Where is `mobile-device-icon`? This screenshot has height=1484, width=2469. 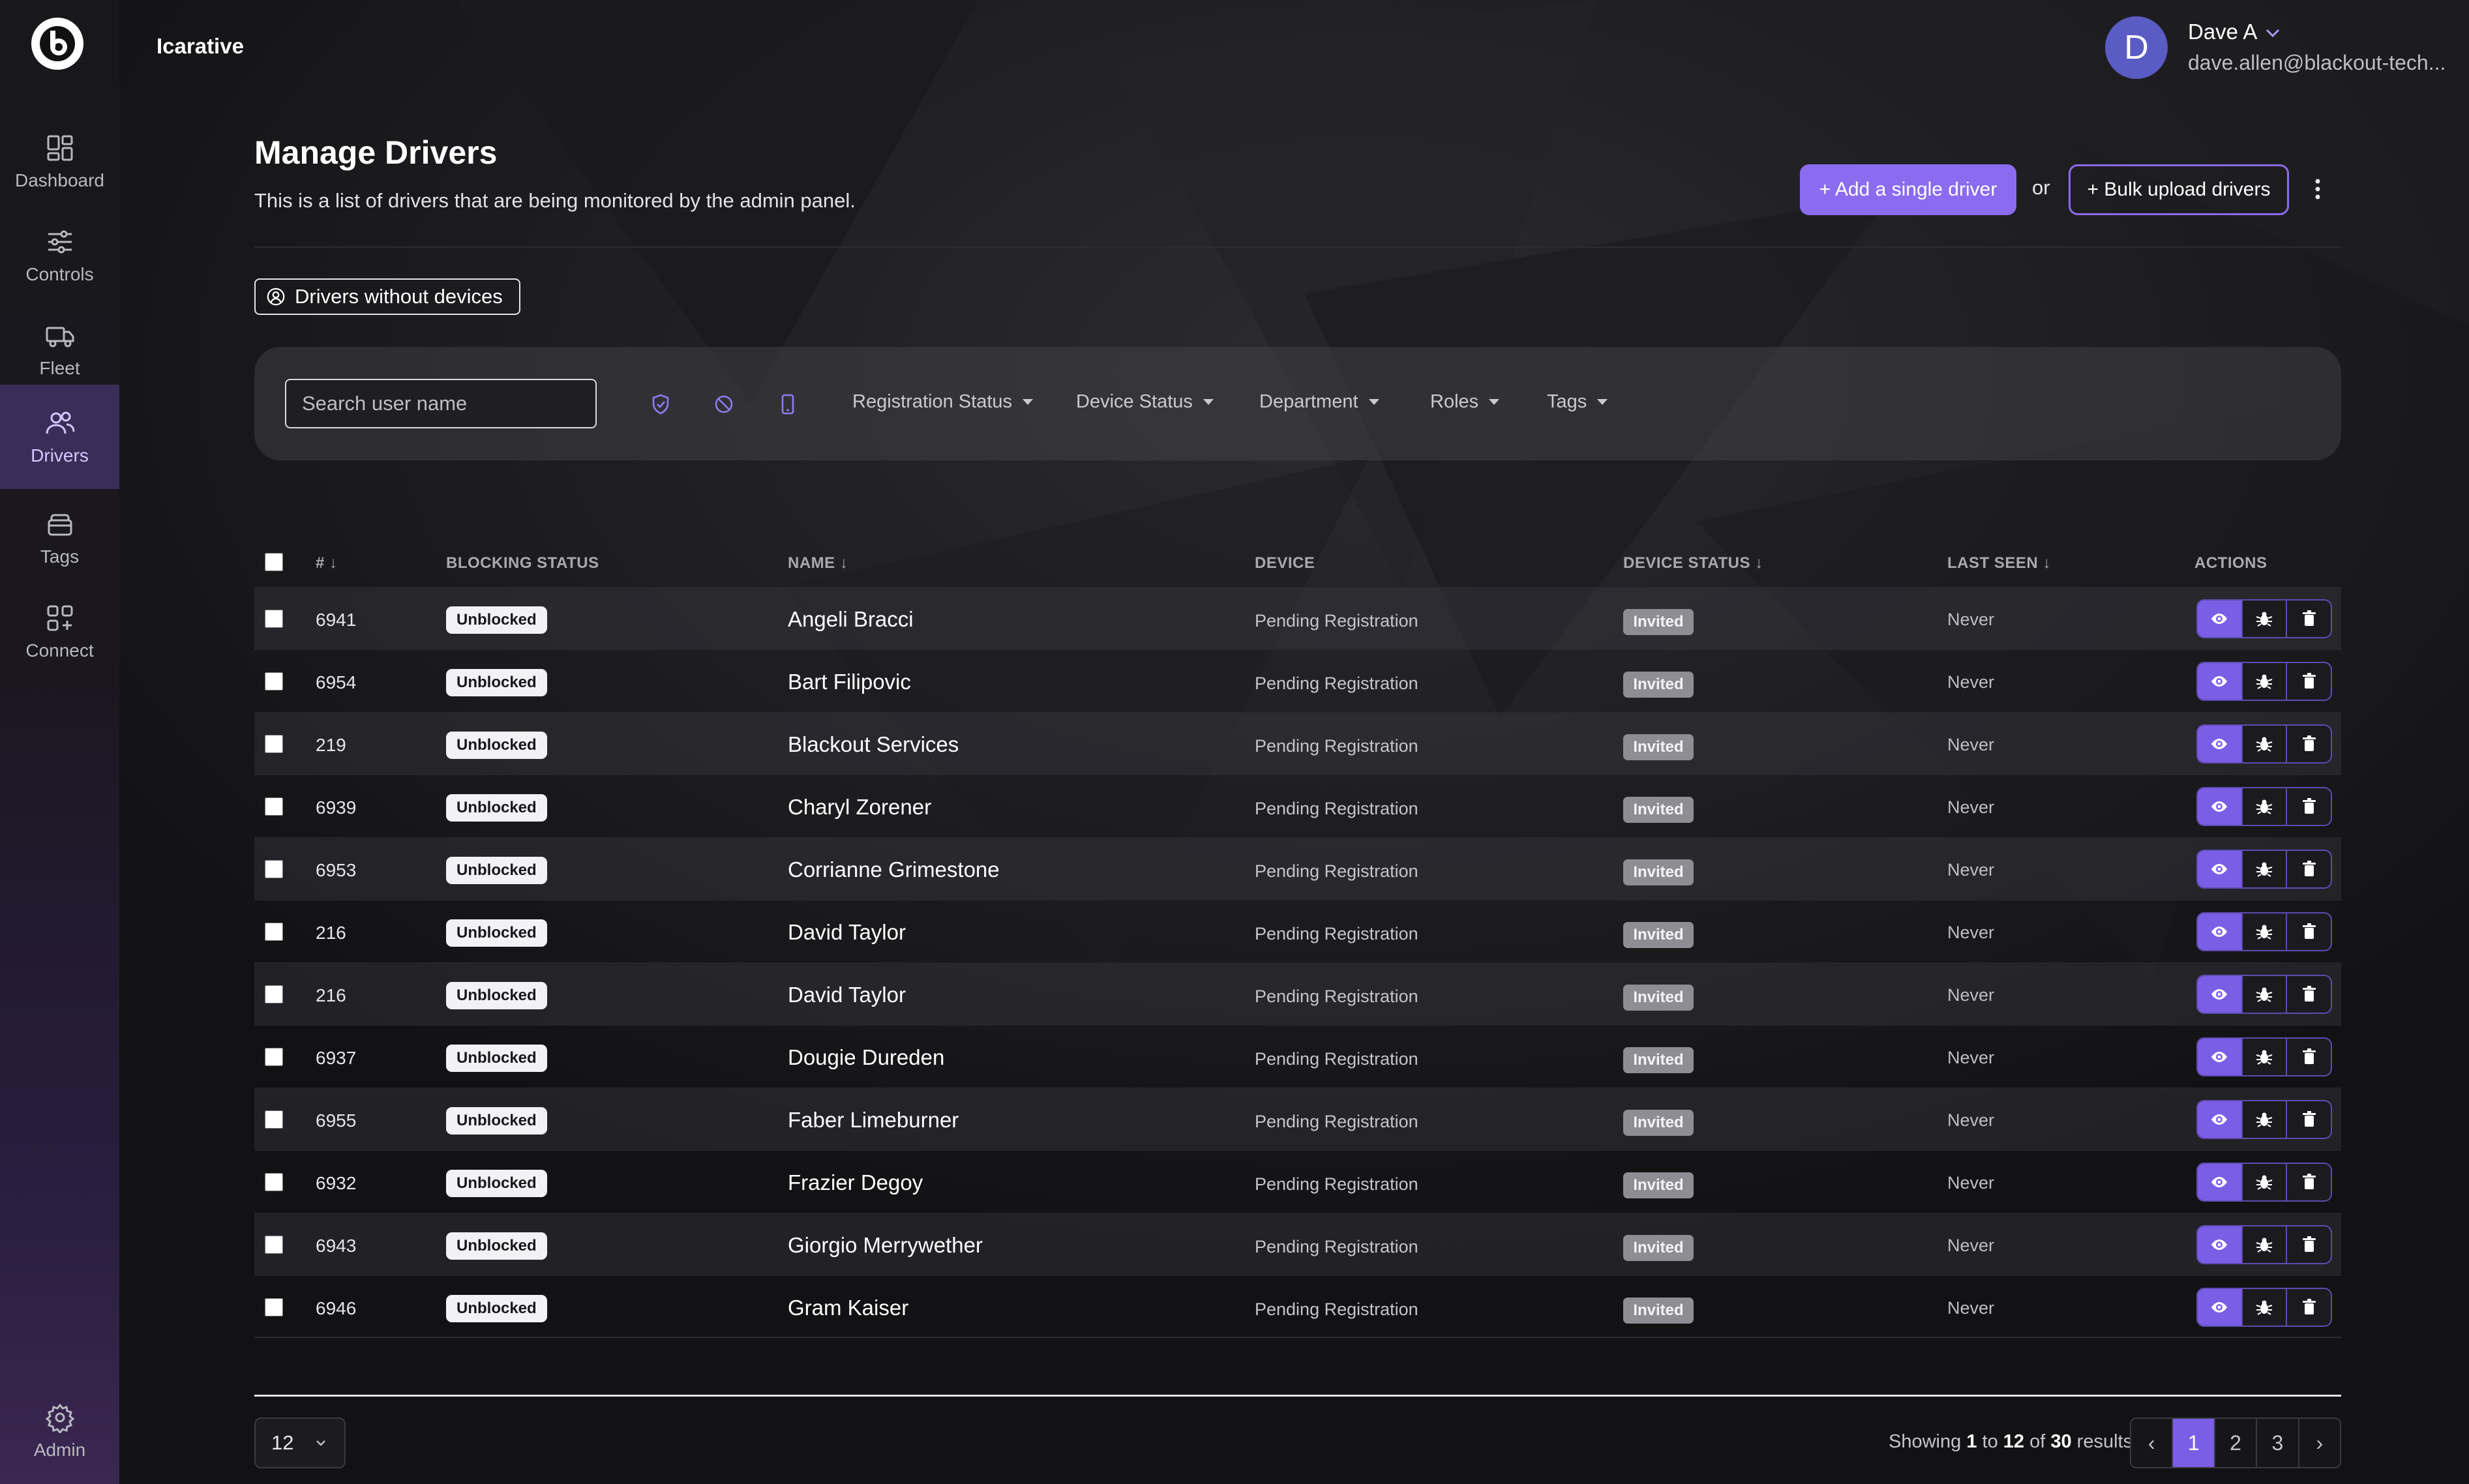
mobile-device-icon is located at coordinates (788, 404).